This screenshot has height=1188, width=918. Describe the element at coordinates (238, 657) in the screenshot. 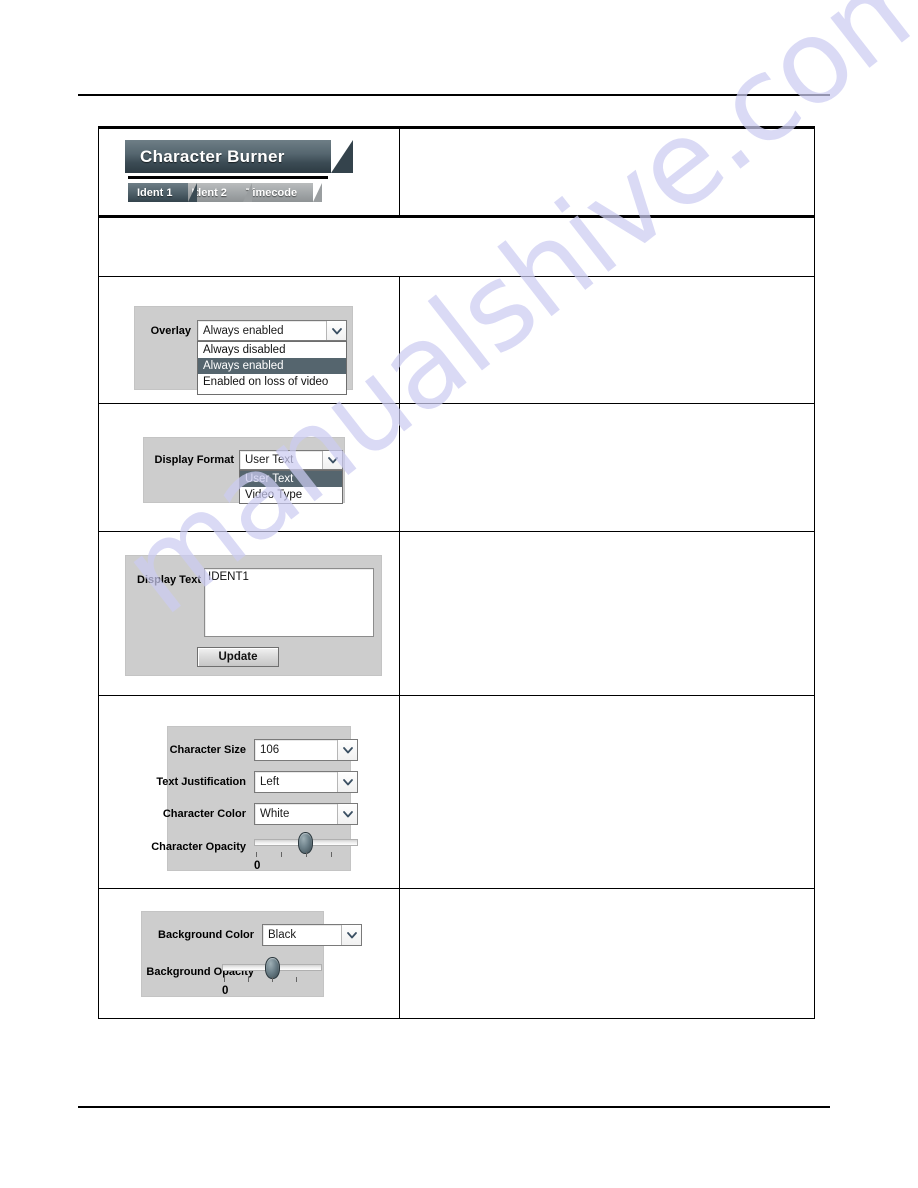

I see `update-button: Update` at that location.